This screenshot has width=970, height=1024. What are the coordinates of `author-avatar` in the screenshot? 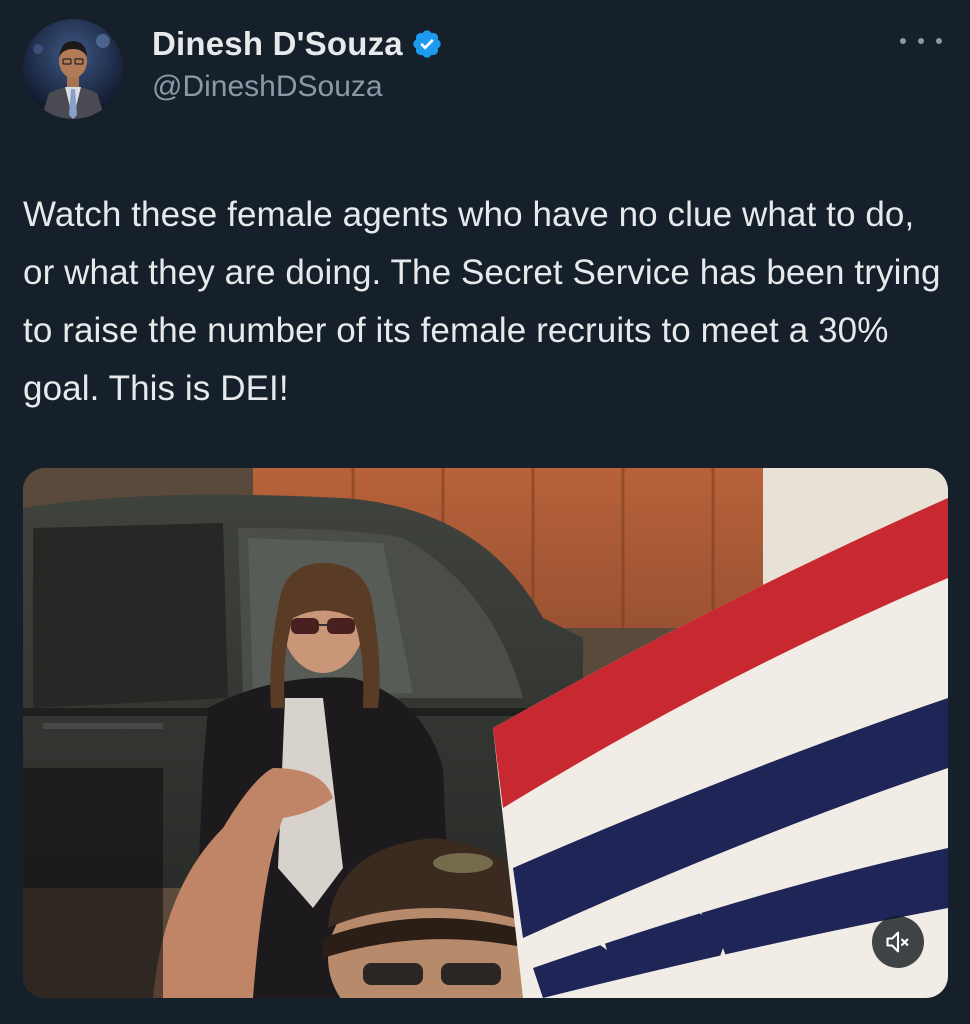 It's located at (73, 69).